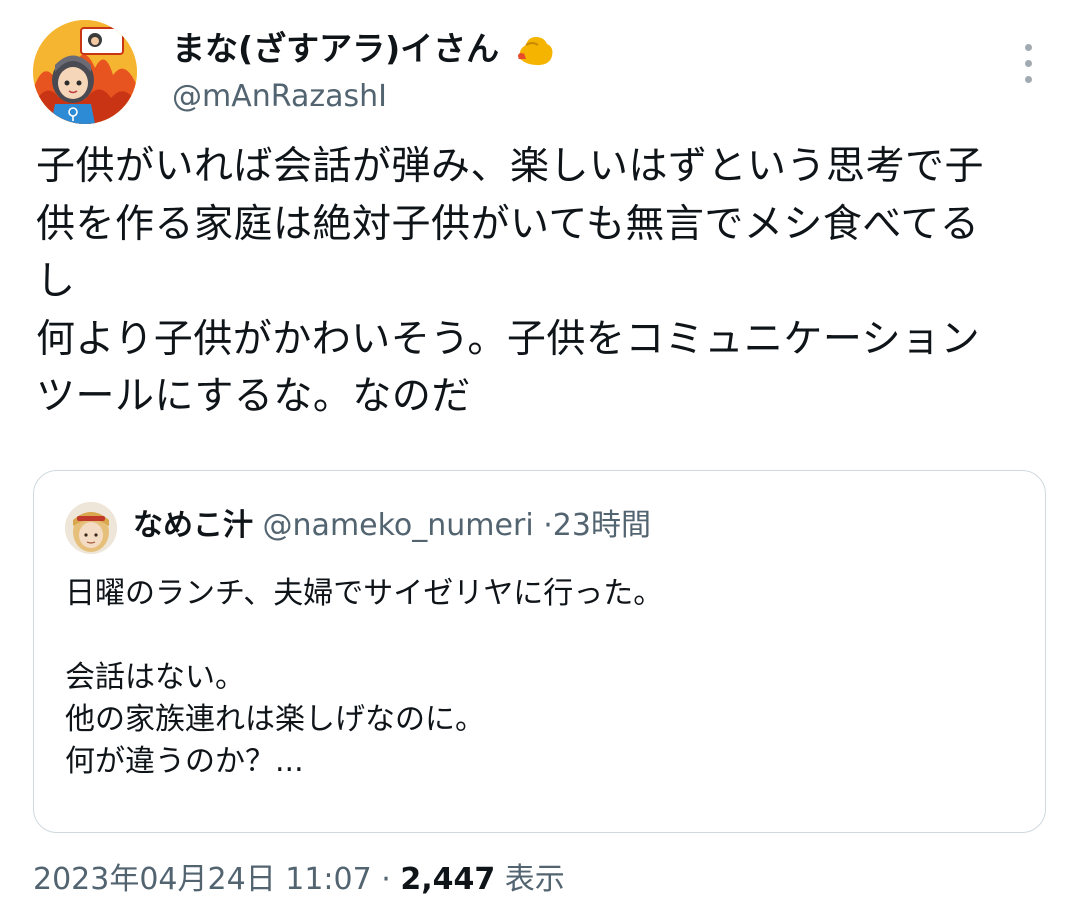  I want to click on author-display-name: まな(ざすアラ)イさん, so click(335, 49).